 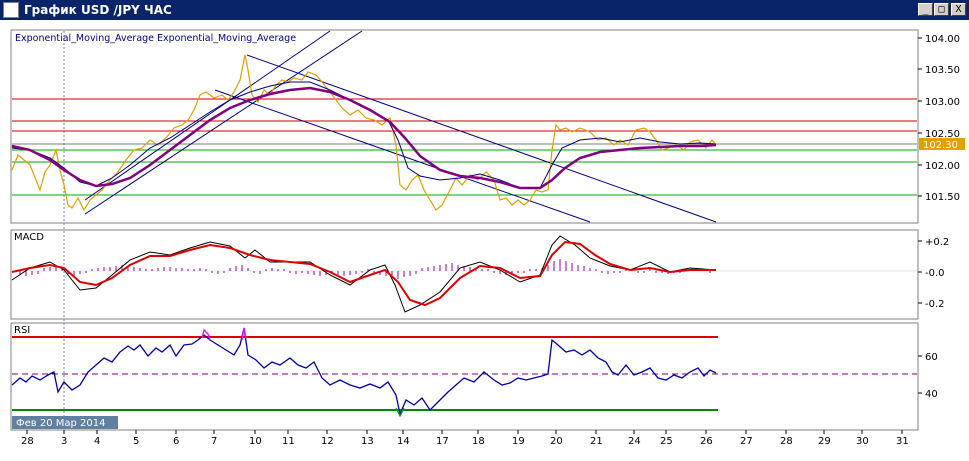 What do you see at coordinates (442, 441) in the screenshot?
I see `time-tick-label: 17` at bounding box center [442, 441].